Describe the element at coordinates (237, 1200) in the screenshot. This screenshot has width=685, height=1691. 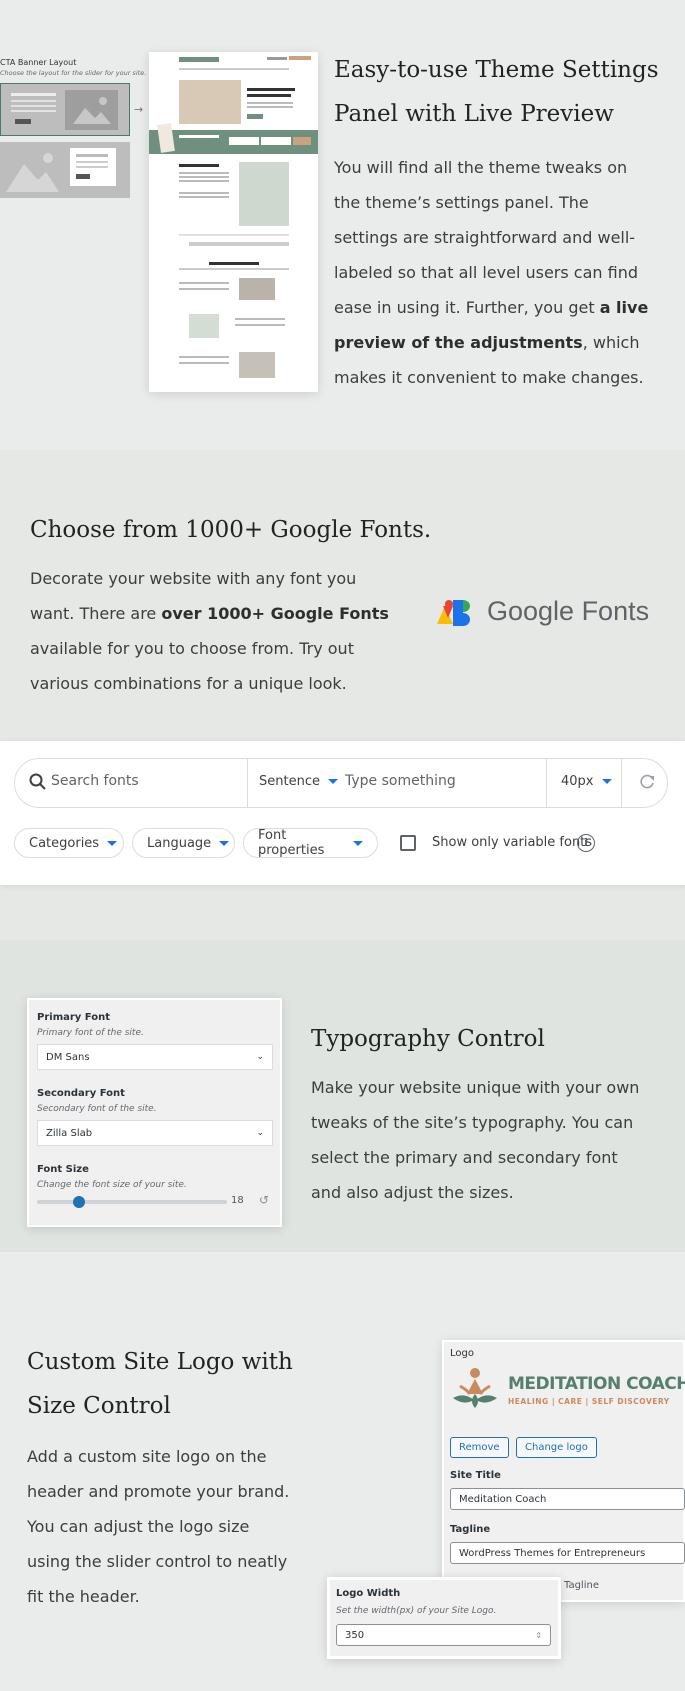
I see `font-size-value: 18` at that location.